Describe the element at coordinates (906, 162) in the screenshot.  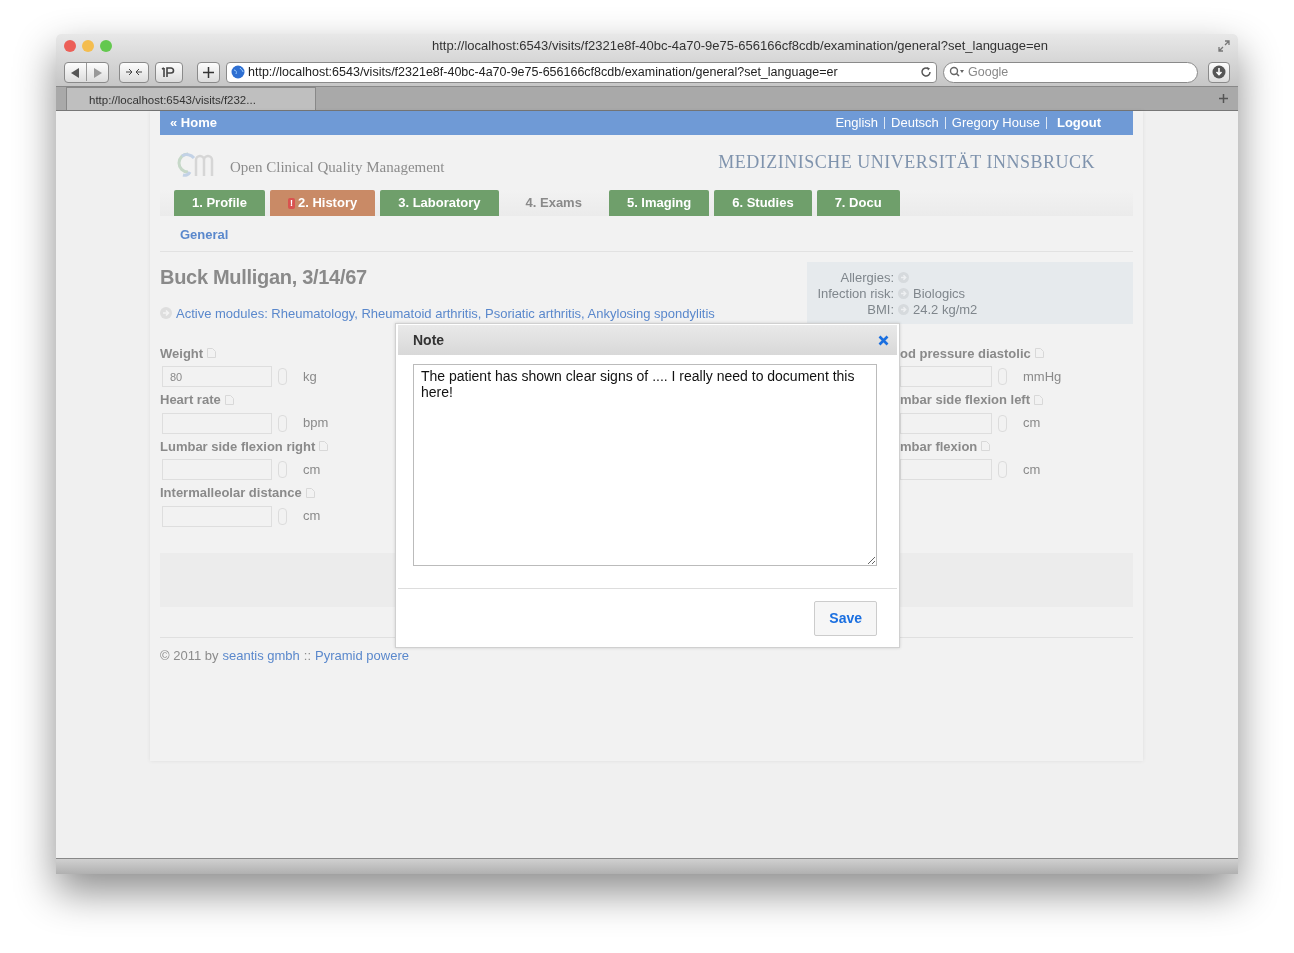
I see `institution-name: MEDIZINISCHE UNIVERSITÄT INNSBRUCK` at that location.